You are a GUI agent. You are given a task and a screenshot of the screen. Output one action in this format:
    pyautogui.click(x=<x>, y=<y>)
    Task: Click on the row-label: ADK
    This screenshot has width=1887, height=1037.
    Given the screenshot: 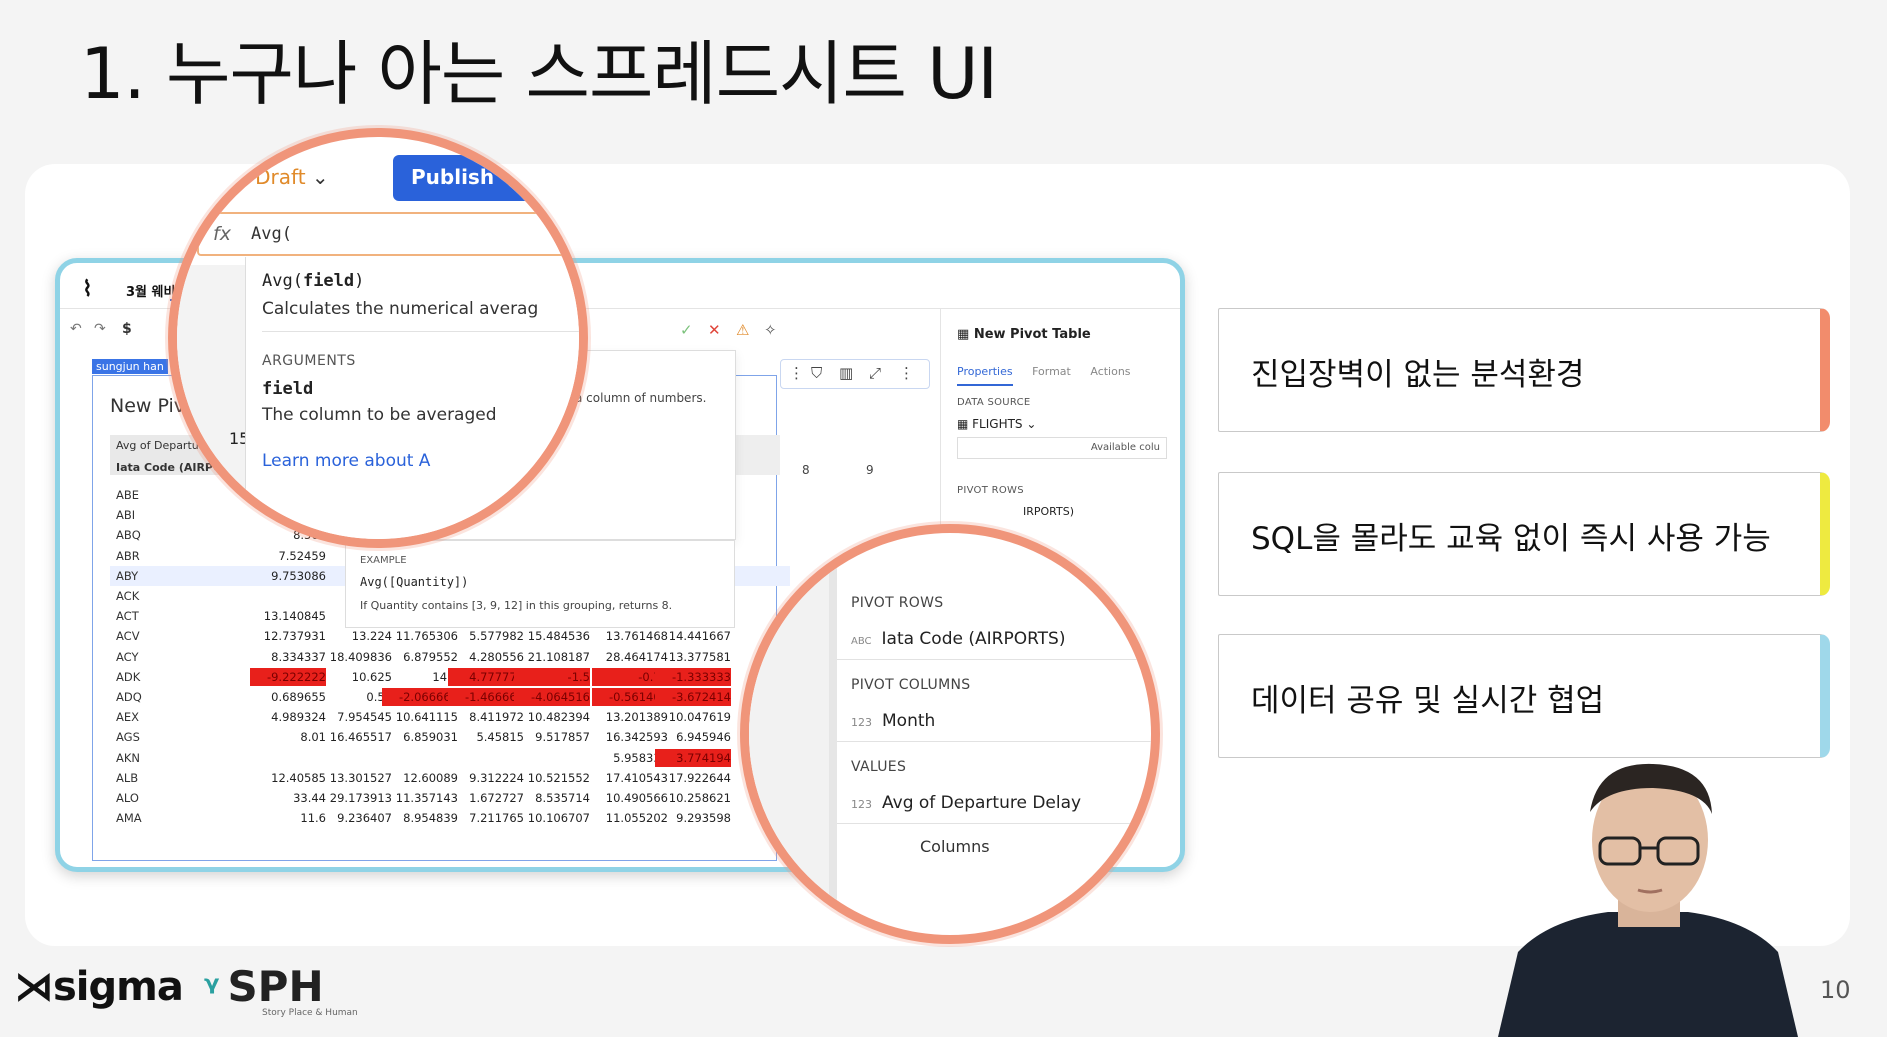 What is the action you would take?
    pyautogui.click(x=128, y=677)
    